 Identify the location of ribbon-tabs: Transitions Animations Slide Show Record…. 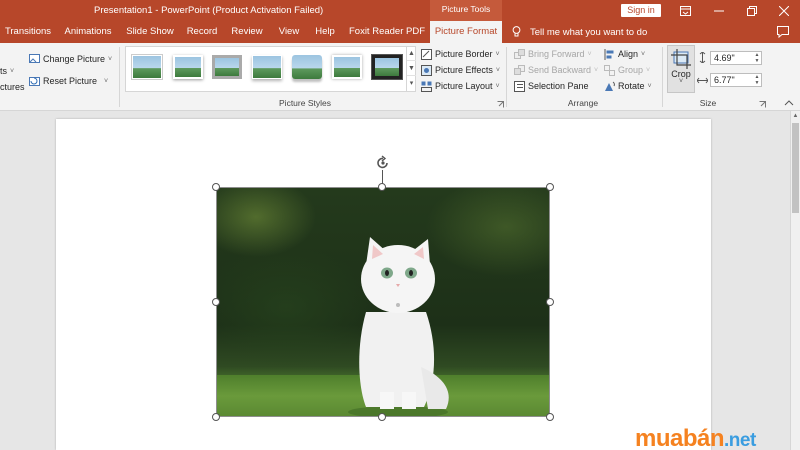
(400, 32).